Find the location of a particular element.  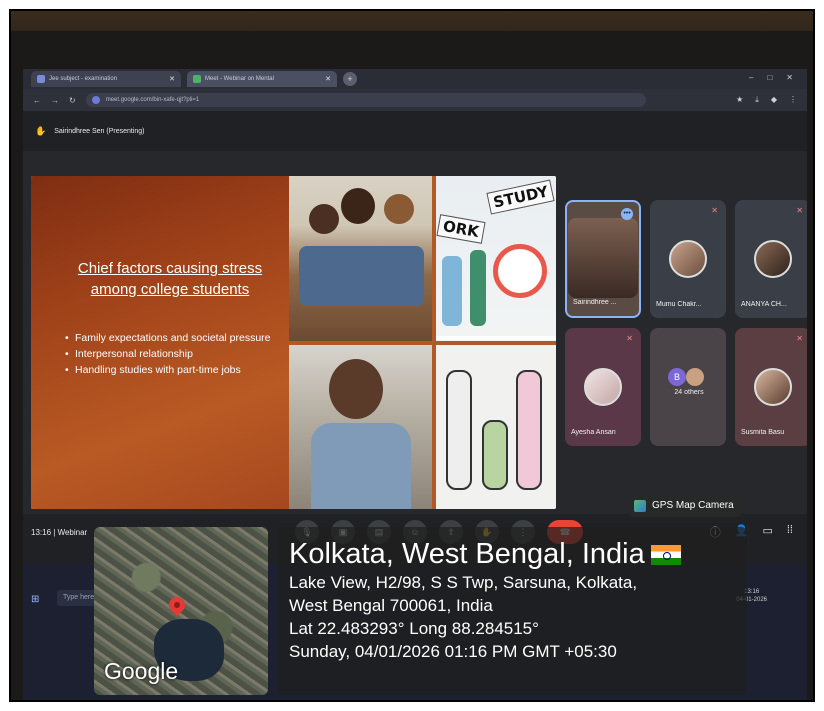

participant-tile-others: B 24 others is located at coordinates (688, 387).